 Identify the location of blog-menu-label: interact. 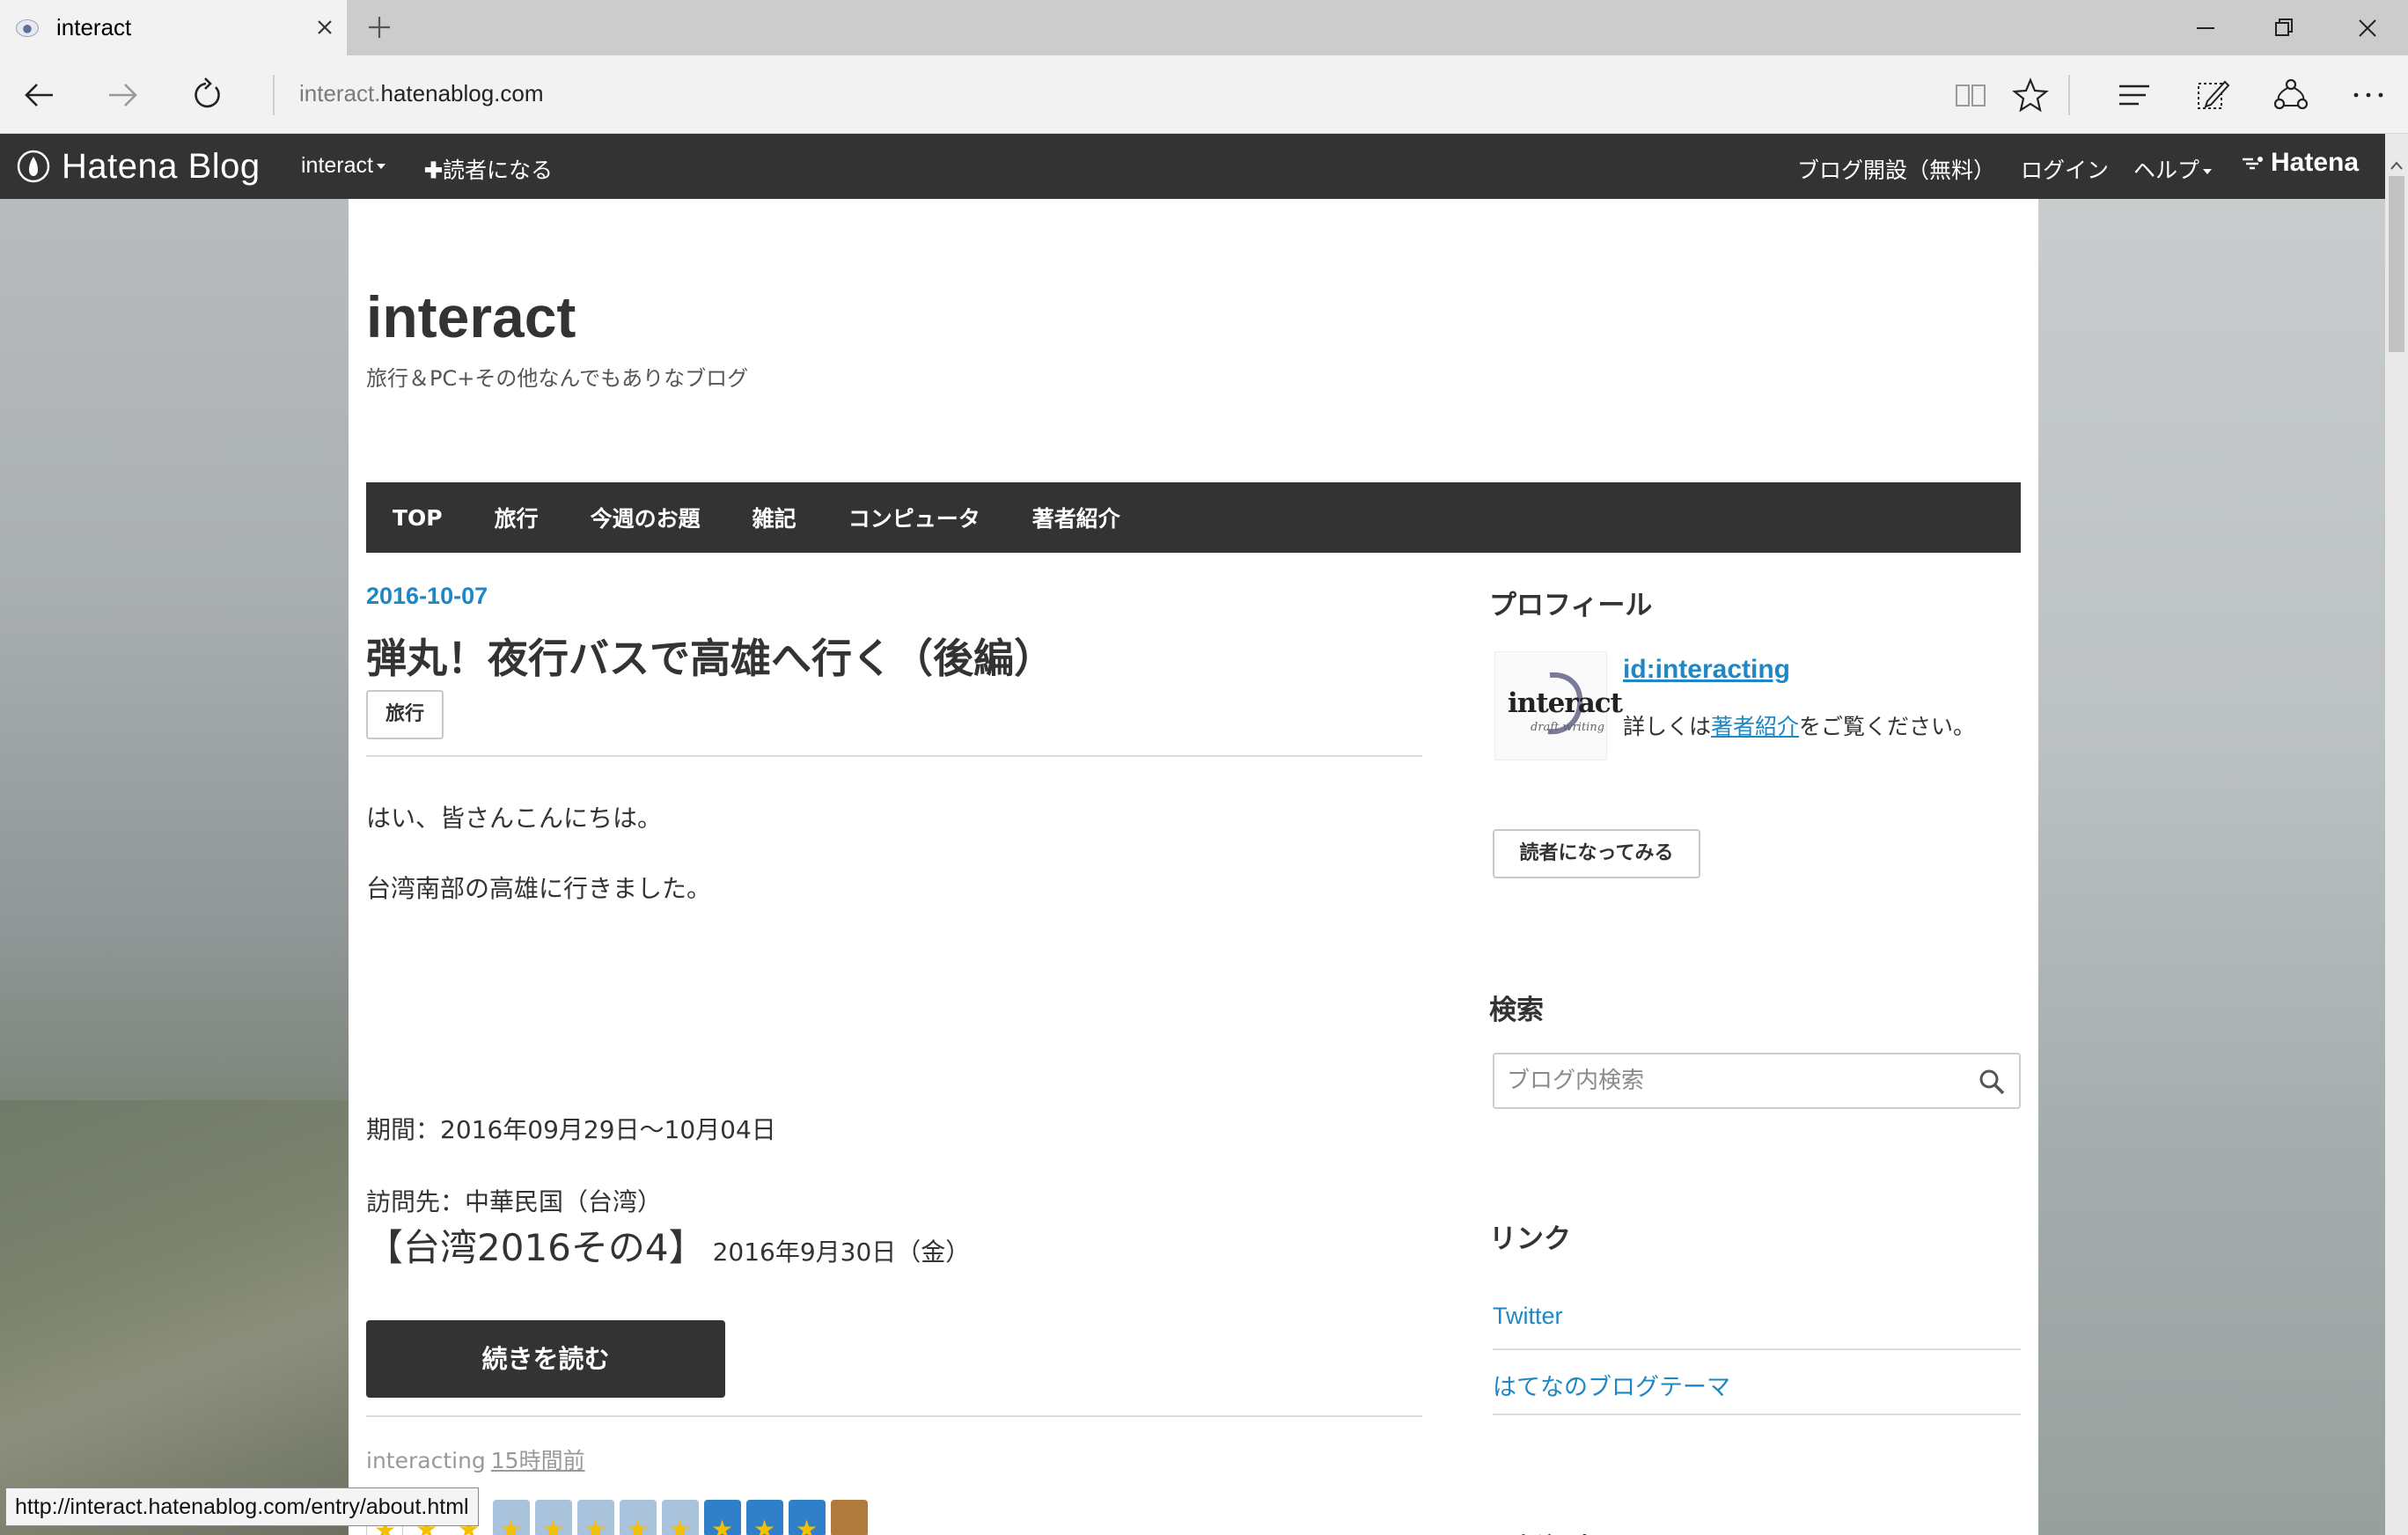
(337, 165).